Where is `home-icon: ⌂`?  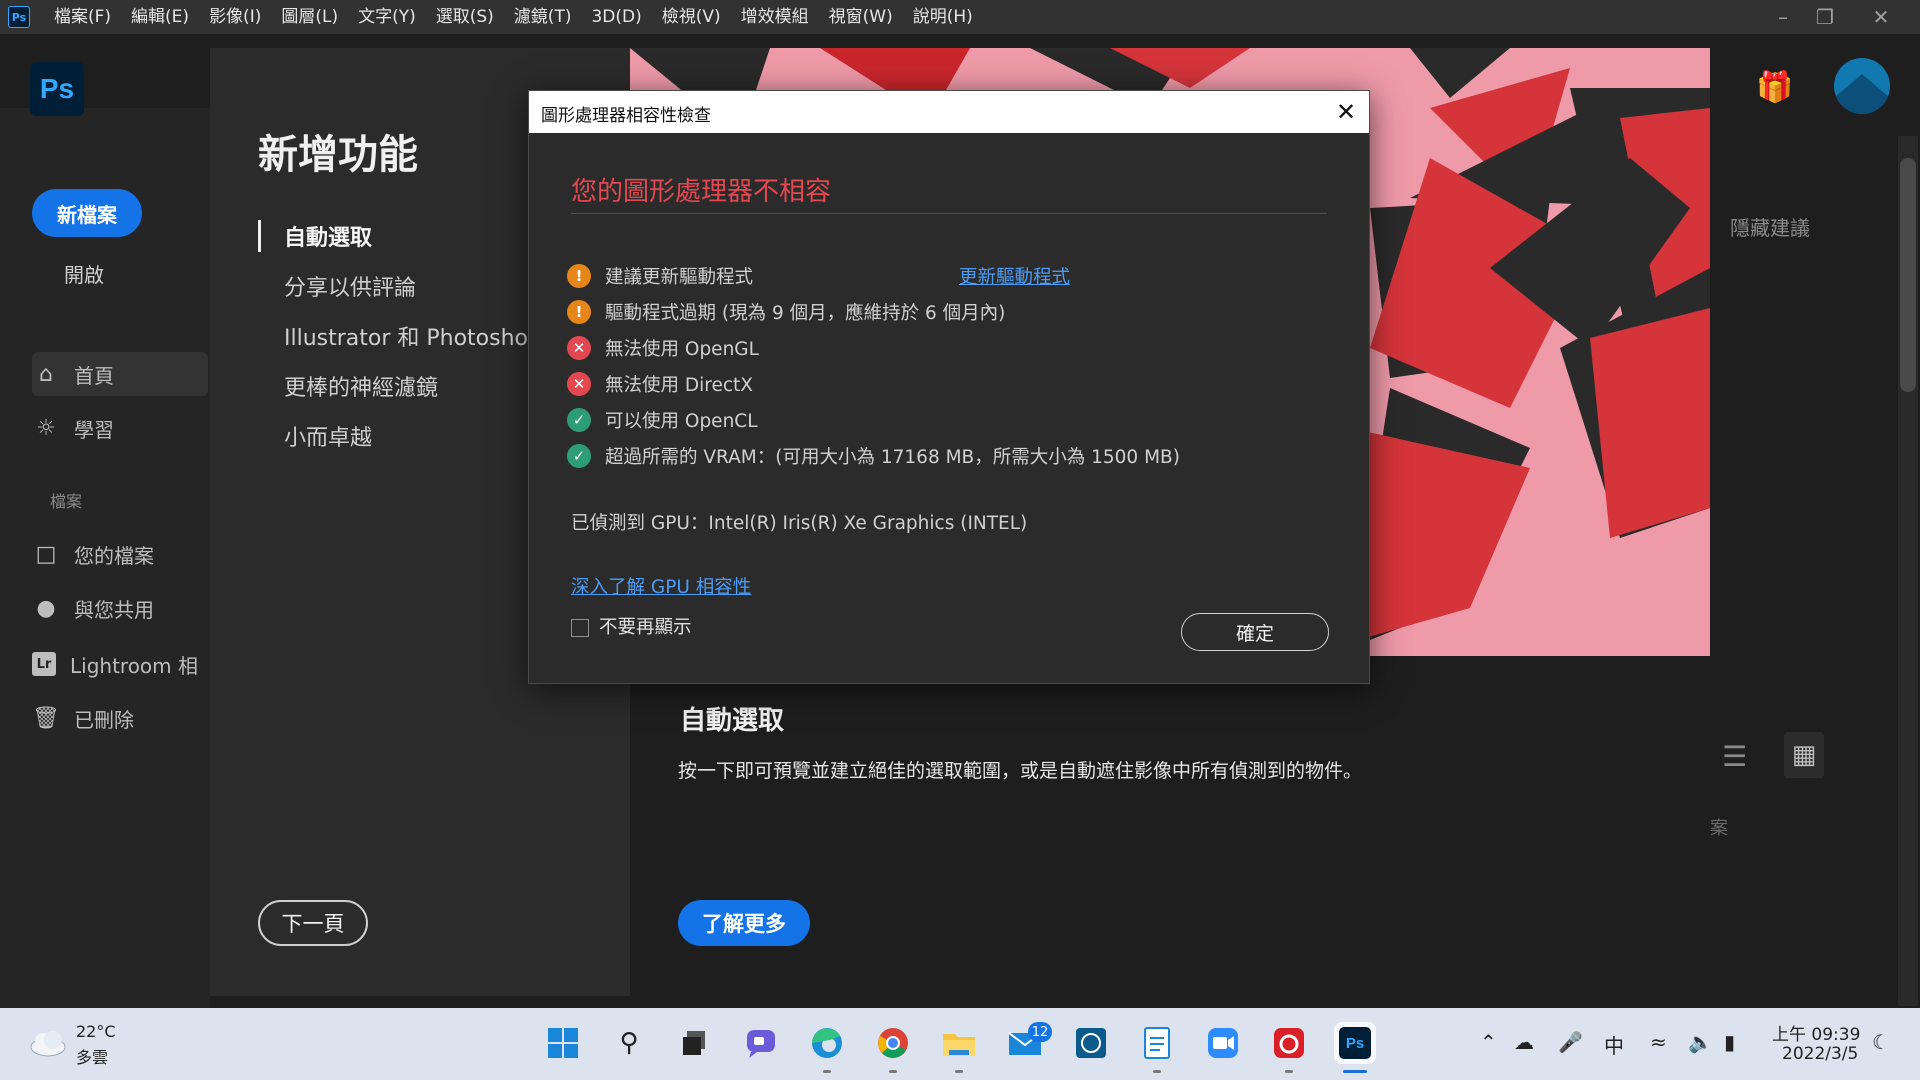 home-icon: ⌂ is located at coordinates (46, 374).